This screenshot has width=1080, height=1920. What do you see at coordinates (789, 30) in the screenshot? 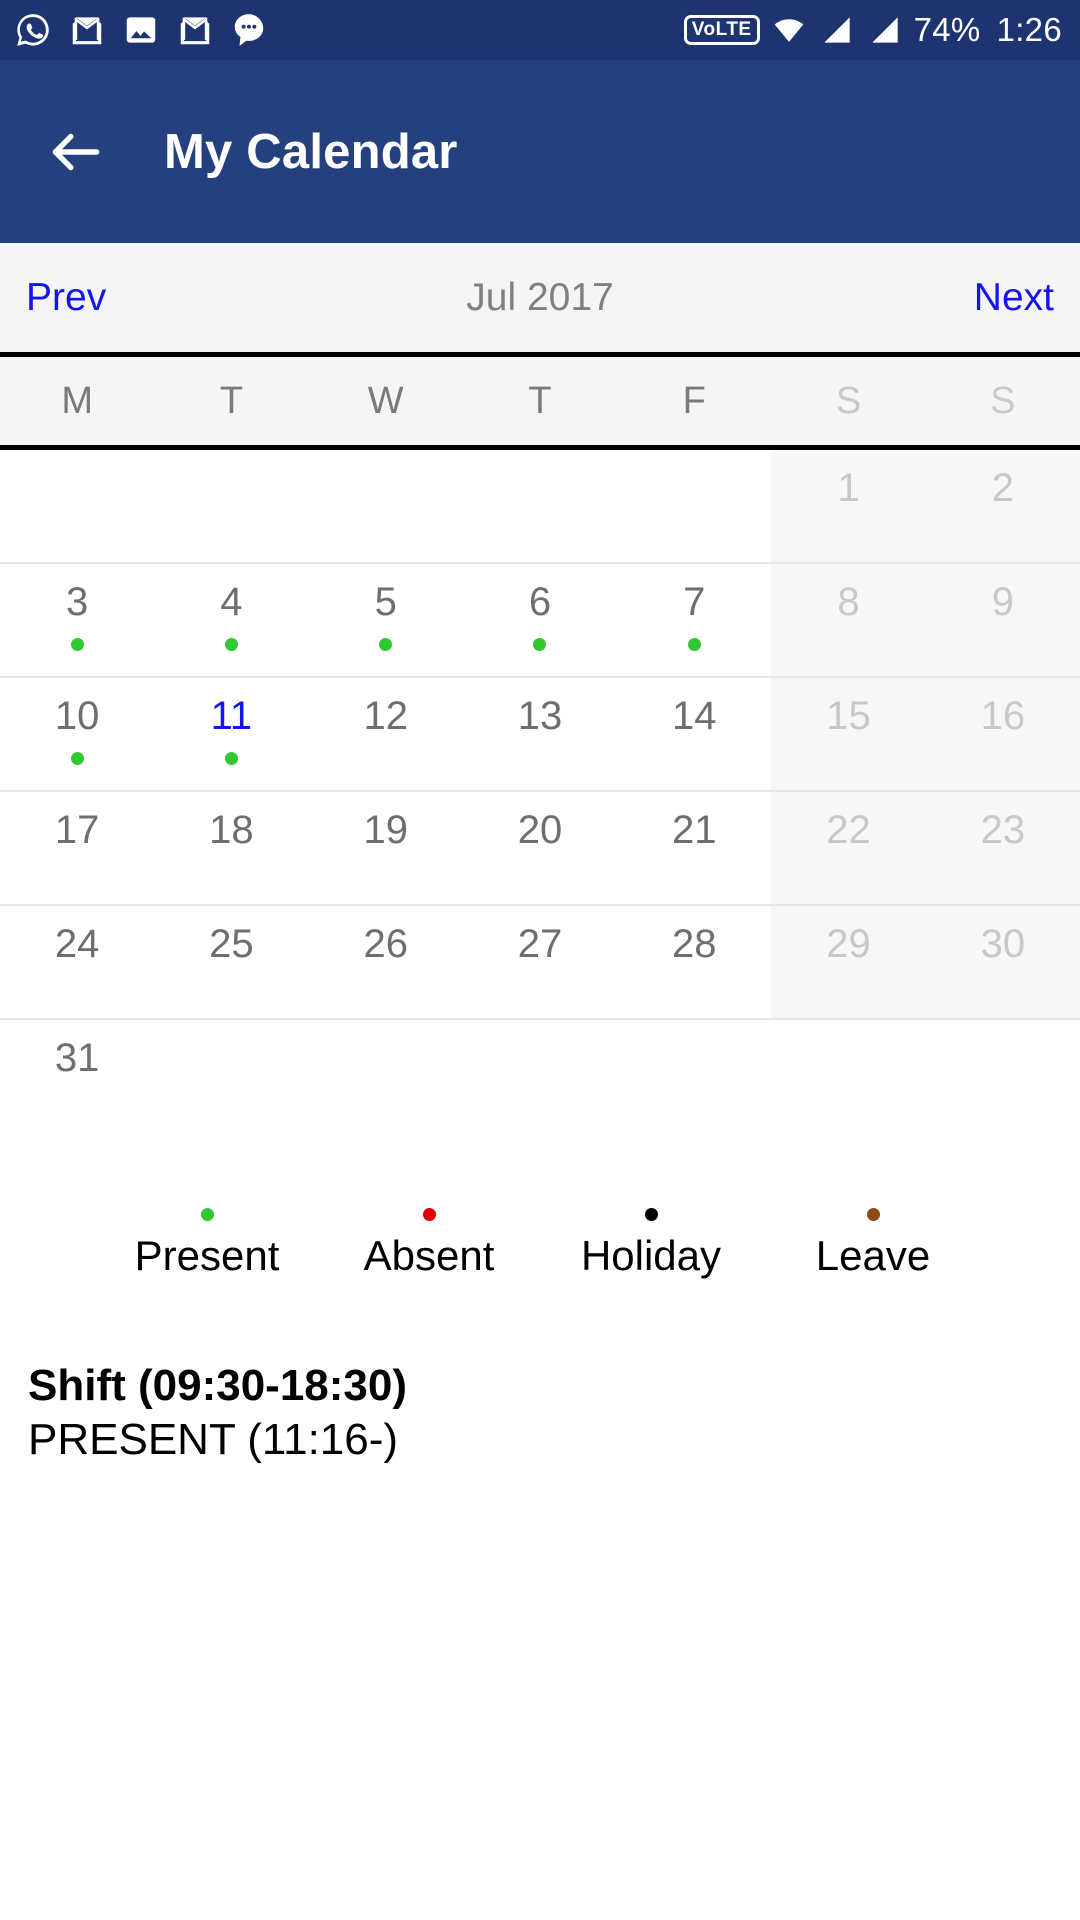
I see `wifi-icon` at bounding box center [789, 30].